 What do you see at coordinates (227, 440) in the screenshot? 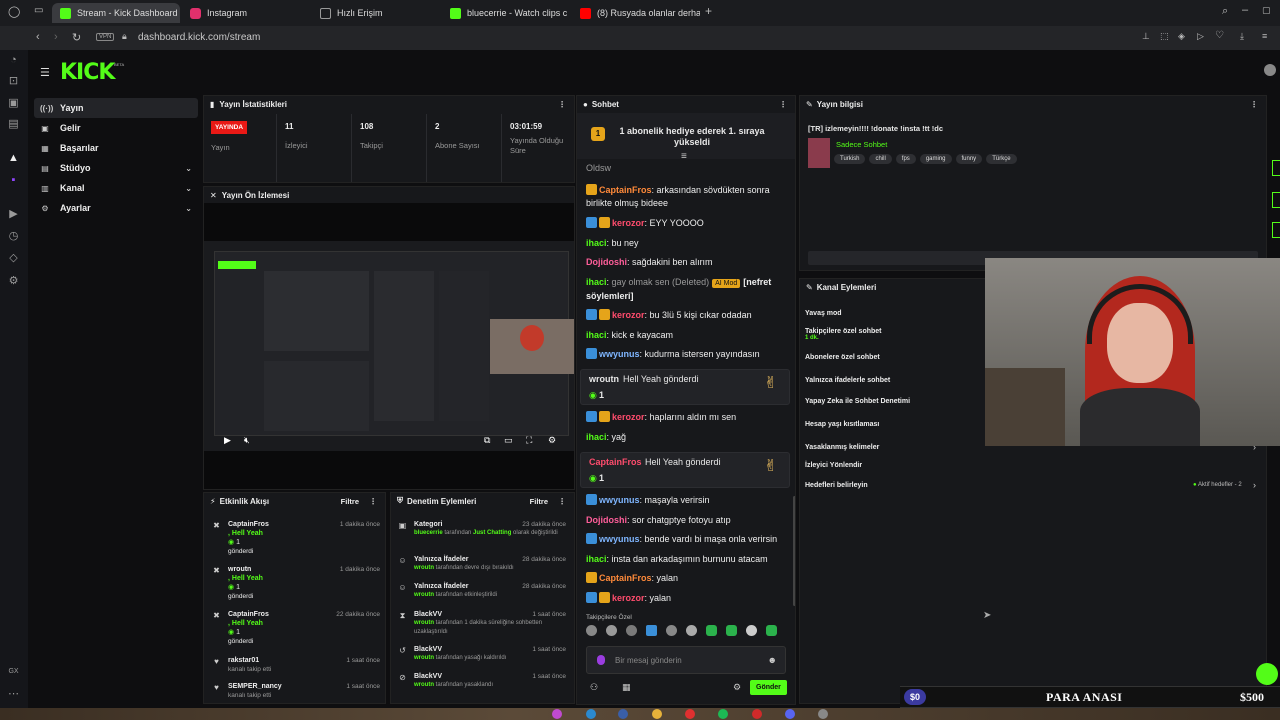
I see `play-button-icon: ▶` at bounding box center [227, 440].